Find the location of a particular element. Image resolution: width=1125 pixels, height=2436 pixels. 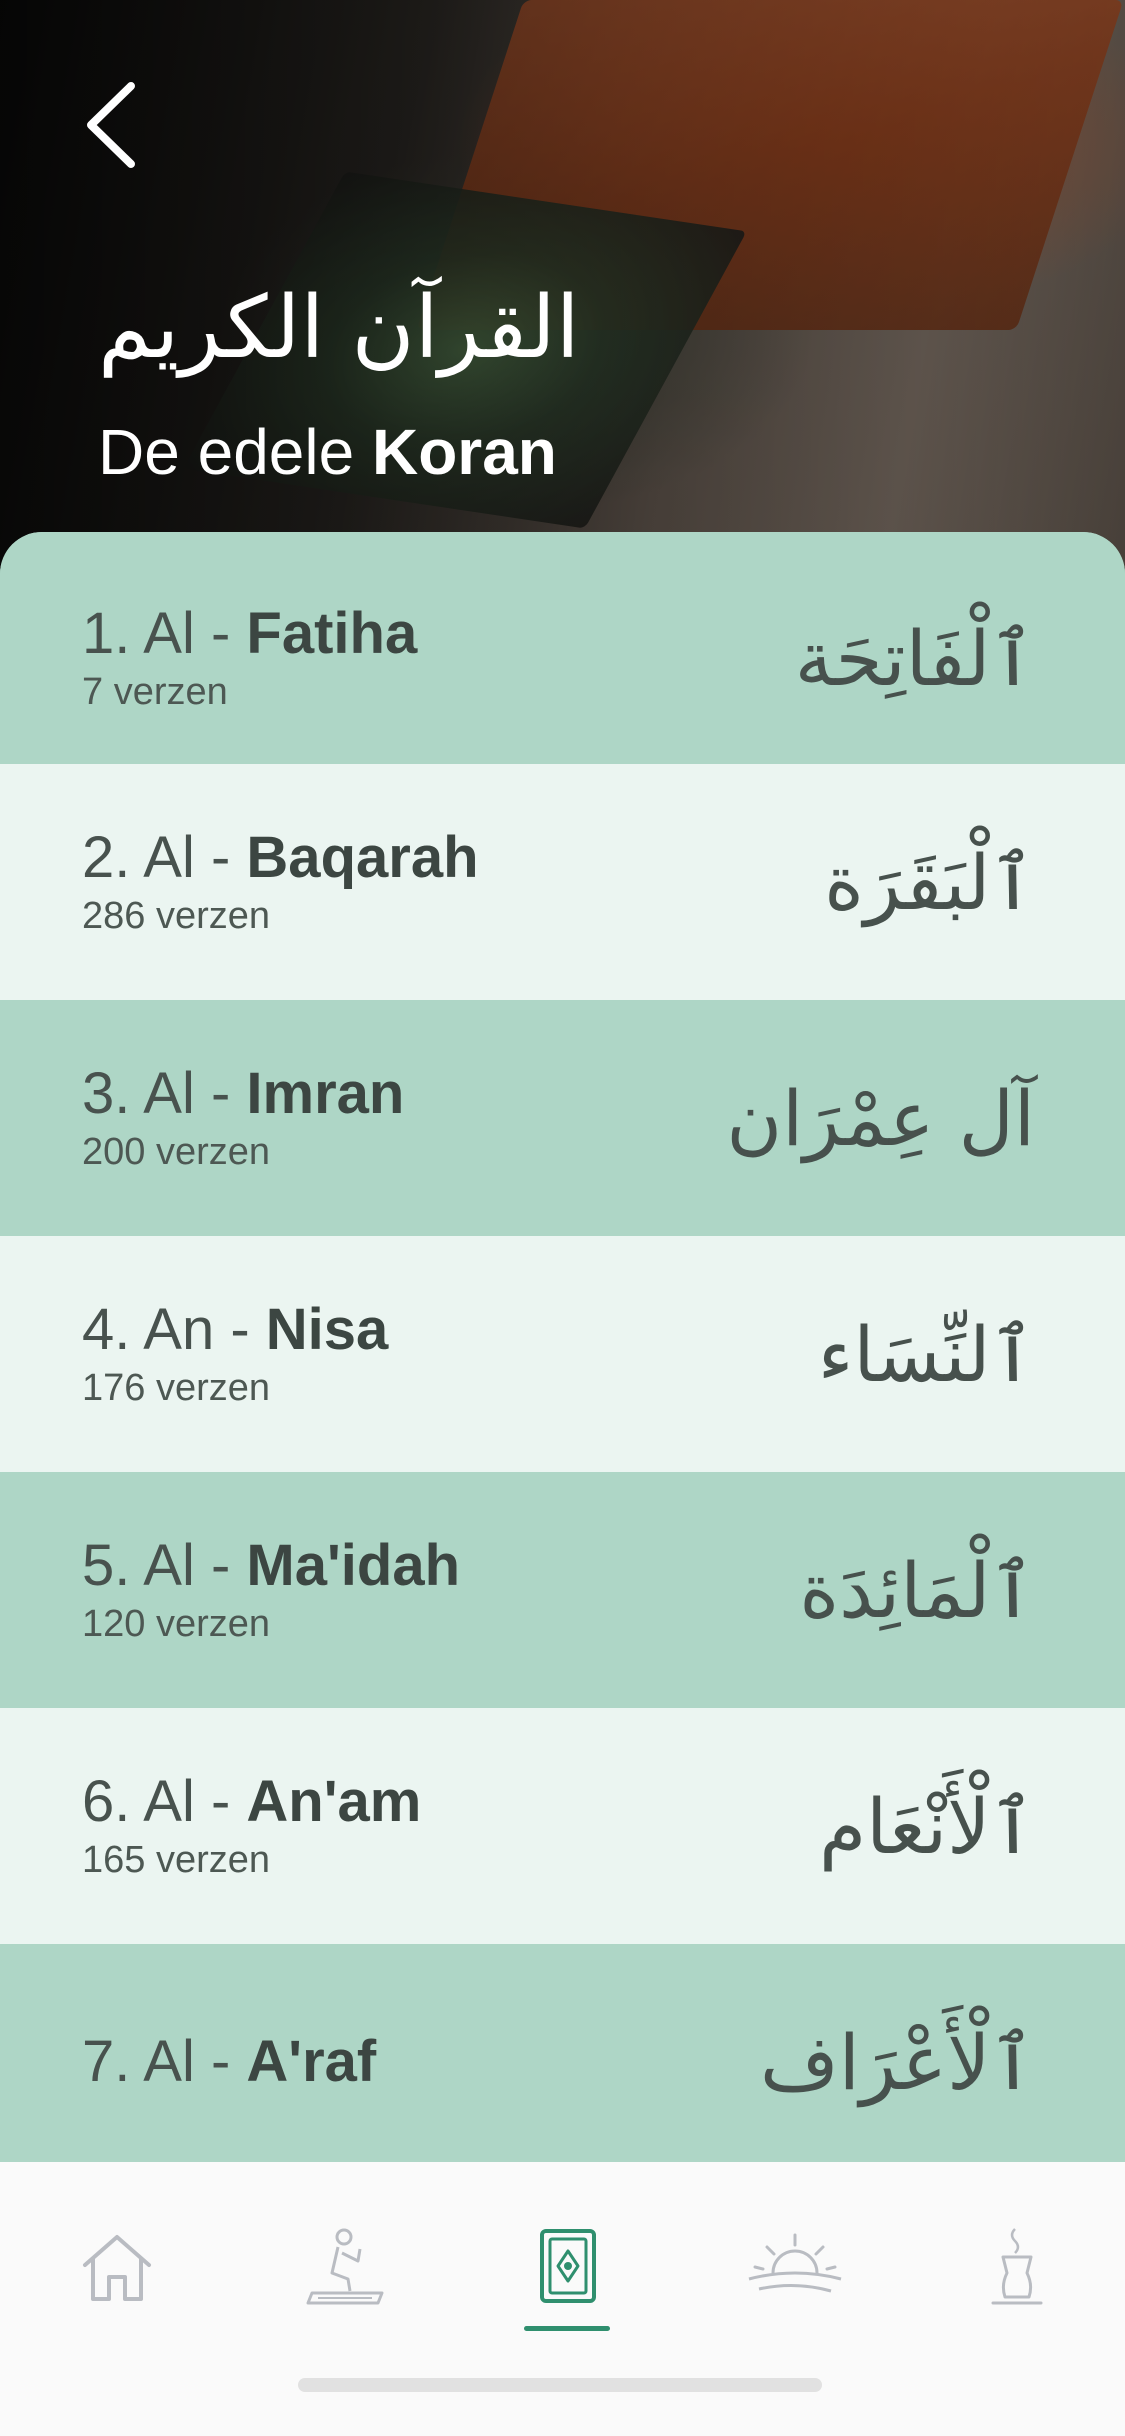

surah-name-arabic: ٱلْأَنْعَام is located at coordinates (927, 1826).